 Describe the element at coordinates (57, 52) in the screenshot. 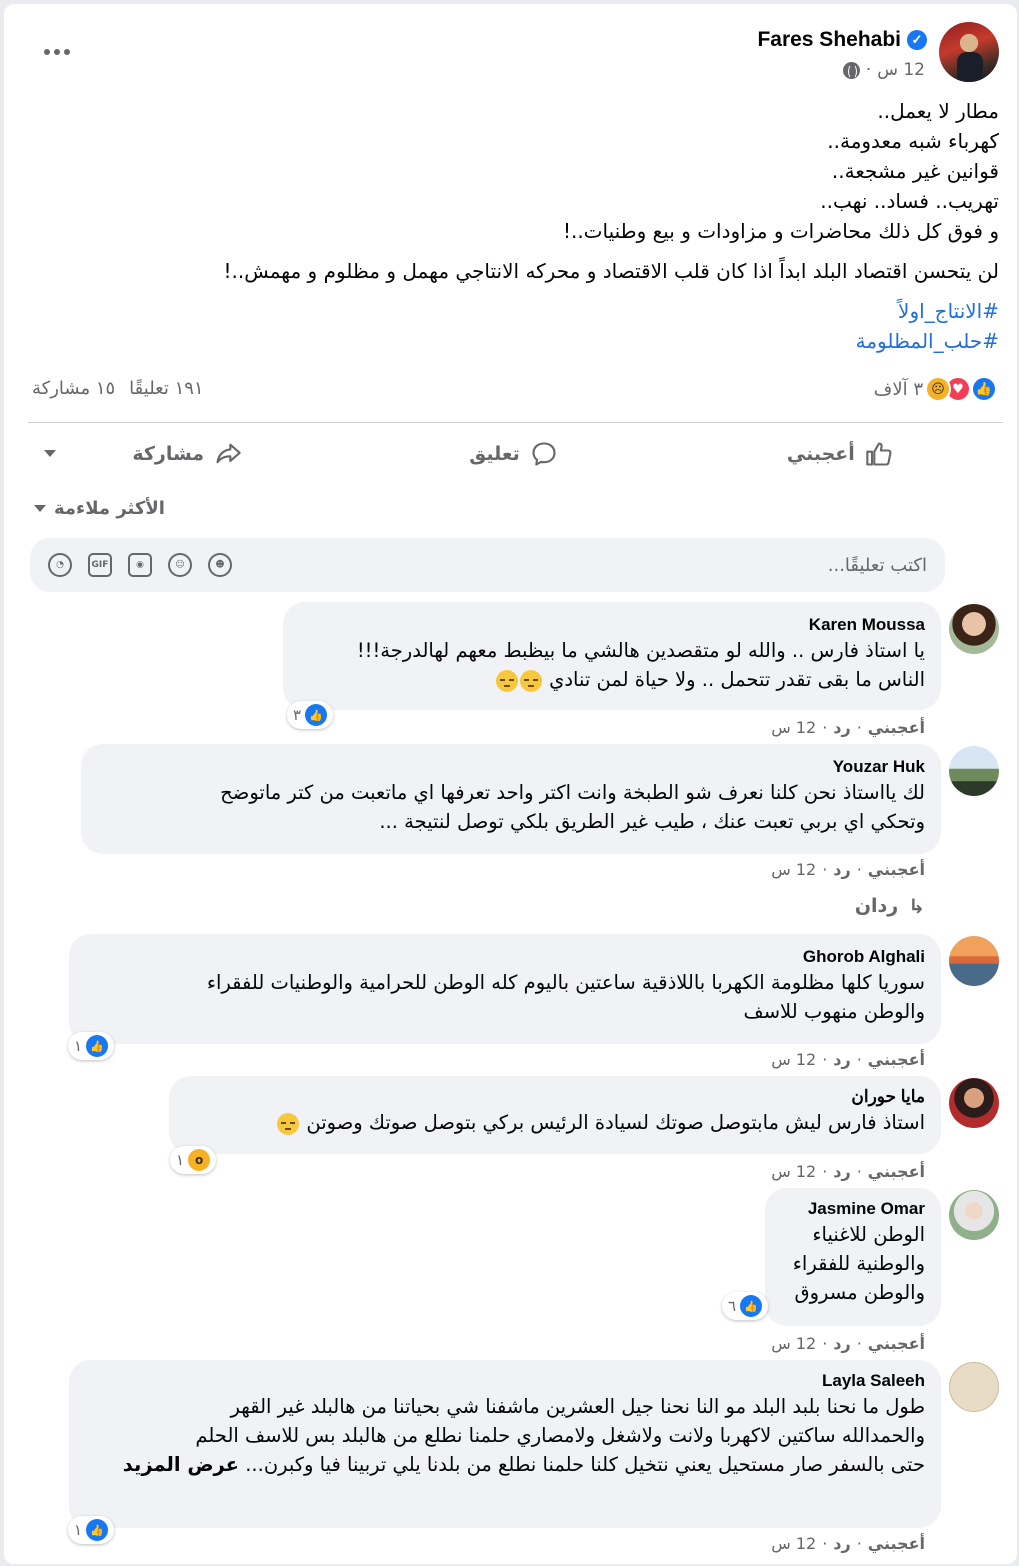

I see `more-options-button` at that location.